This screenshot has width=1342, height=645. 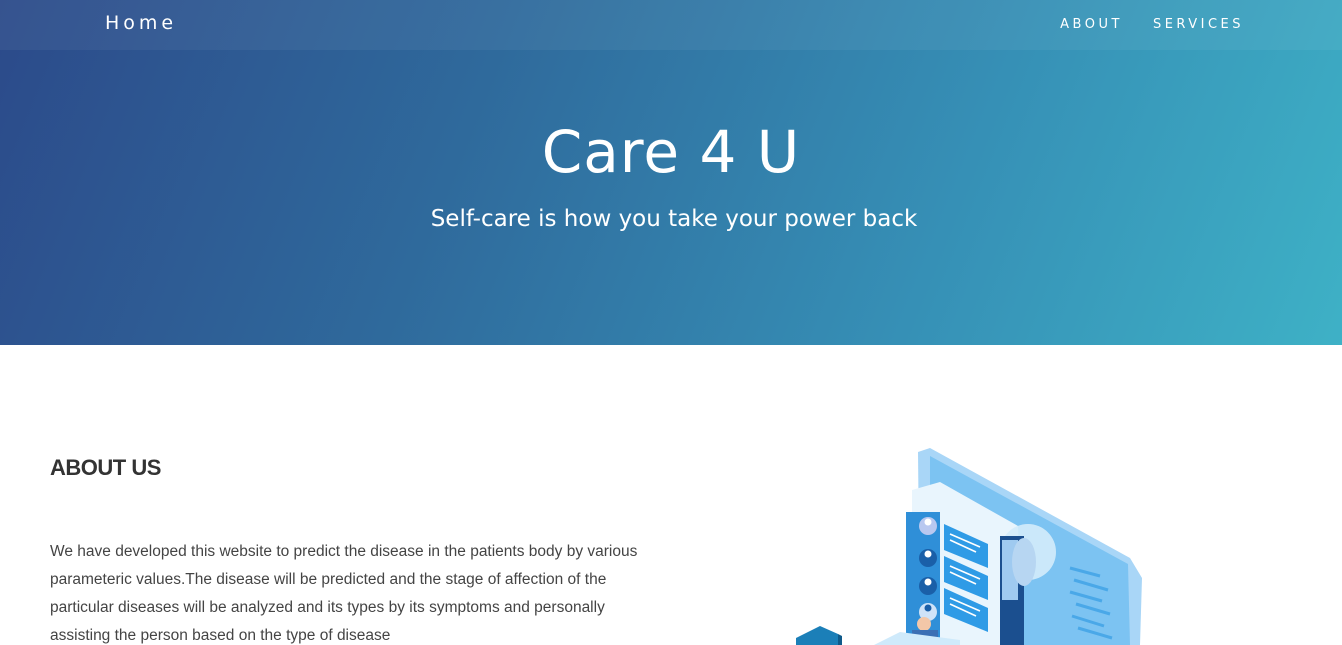 What do you see at coordinates (817, 635) in the screenshot?
I see `box-shape` at bounding box center [817, 635].